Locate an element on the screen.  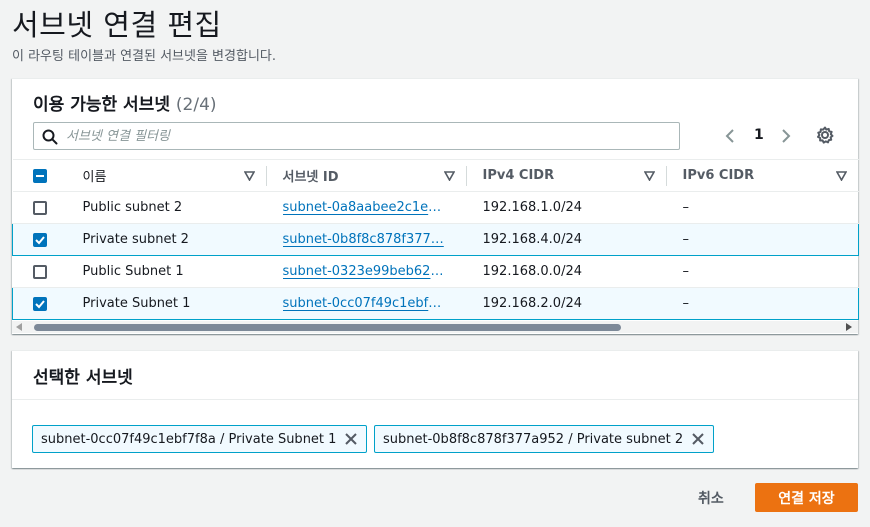
column-header-name: 이름 is located at coordinates (166, 175).